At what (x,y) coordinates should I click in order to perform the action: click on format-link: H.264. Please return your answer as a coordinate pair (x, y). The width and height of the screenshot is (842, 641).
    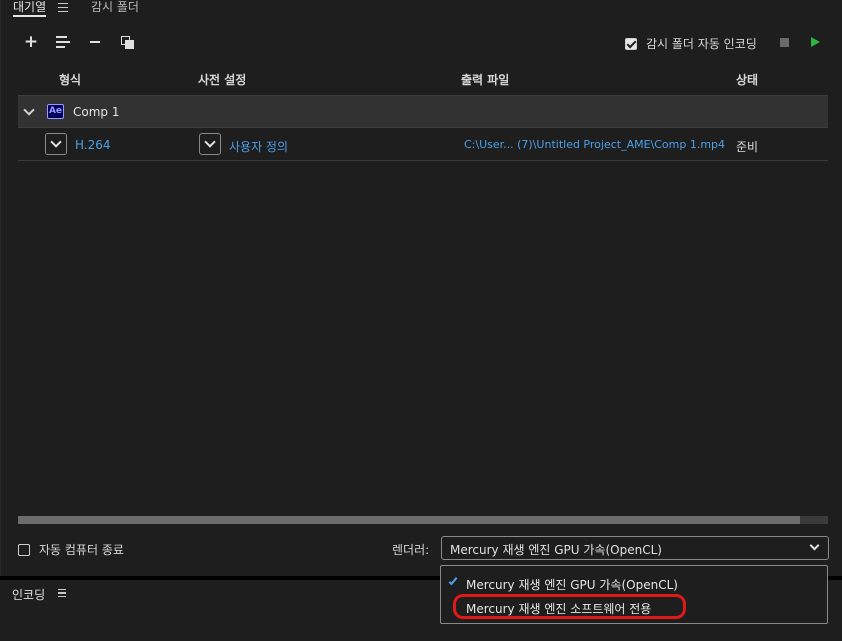
    Looking at the image, I should click on (93, 145).